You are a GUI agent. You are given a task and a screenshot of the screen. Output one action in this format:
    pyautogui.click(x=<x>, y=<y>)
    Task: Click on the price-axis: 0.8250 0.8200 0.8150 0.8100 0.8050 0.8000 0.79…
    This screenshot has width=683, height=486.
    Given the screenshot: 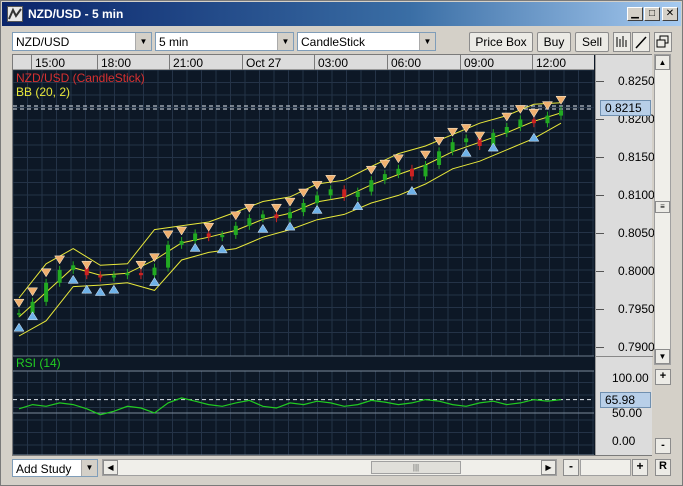 What is the action you would take?
    pyautogui.click(x=625, y=255)
    